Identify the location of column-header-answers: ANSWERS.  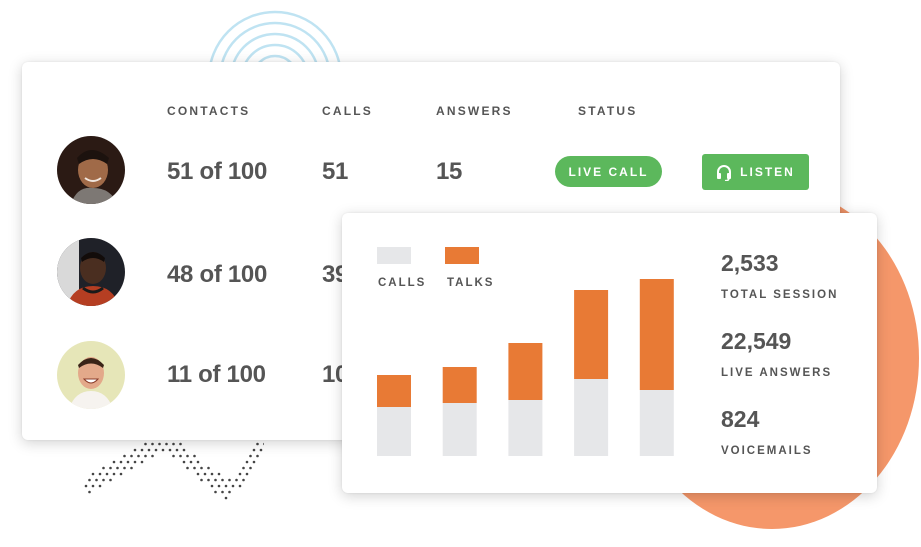
(474, 111).